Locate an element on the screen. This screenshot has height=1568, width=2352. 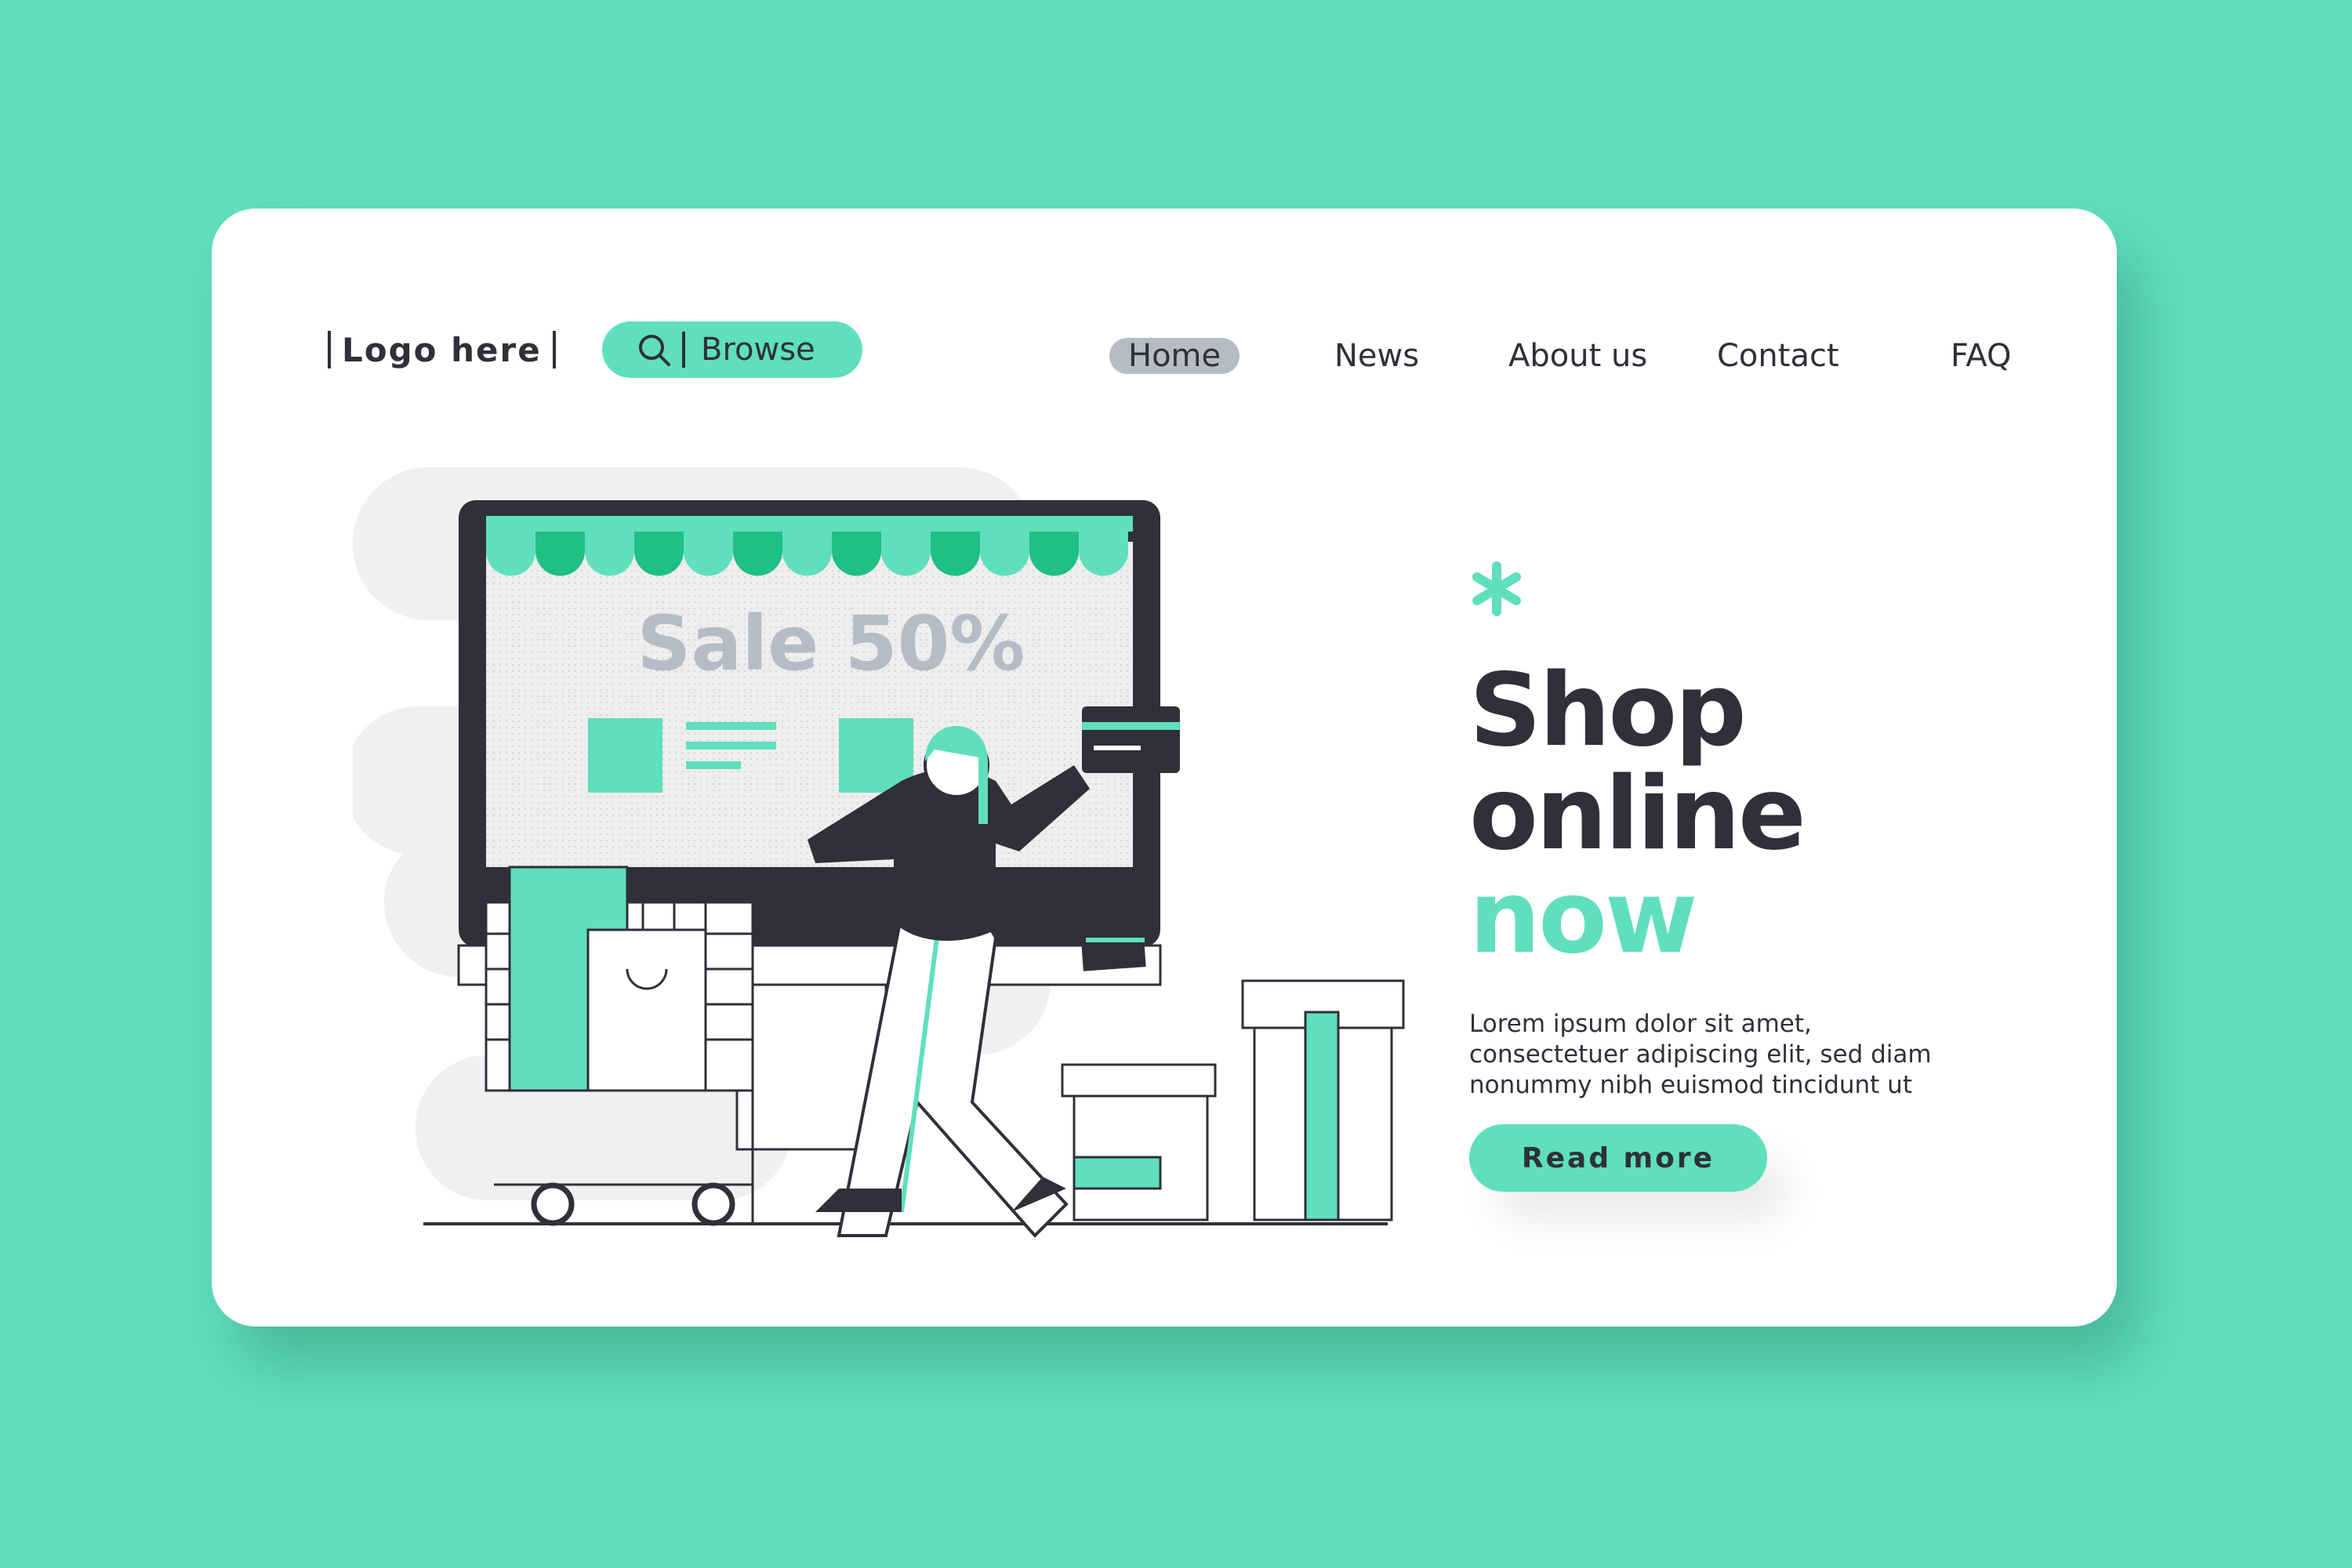
read-more-button: Read more is located at coordinates (1618, 1158).